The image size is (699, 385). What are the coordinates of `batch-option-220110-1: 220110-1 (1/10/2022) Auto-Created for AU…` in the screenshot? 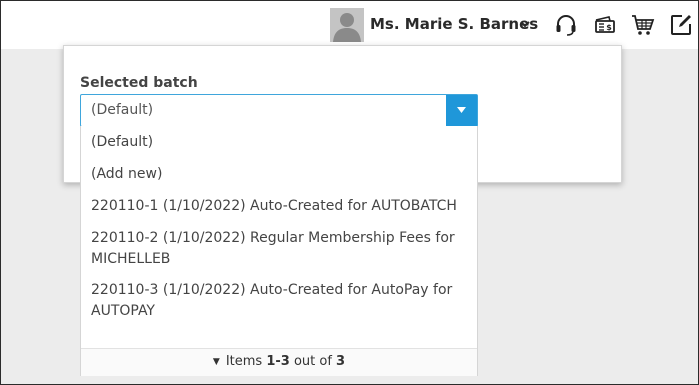 It's located at (283, 206).